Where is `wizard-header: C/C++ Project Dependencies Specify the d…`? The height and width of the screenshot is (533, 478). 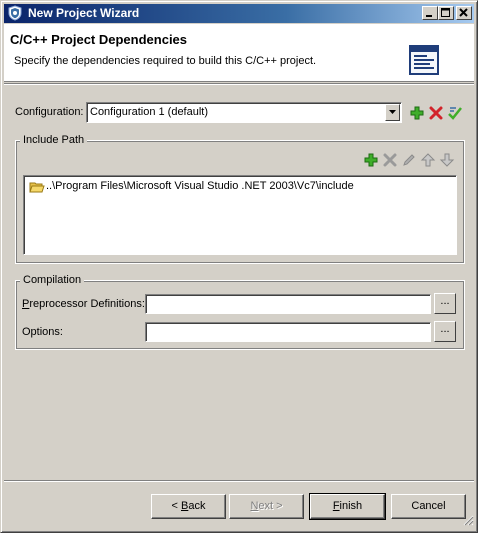
wizard-header: C/C++ Project Dependencies Specify the d… is located at coordinates (239, 53).